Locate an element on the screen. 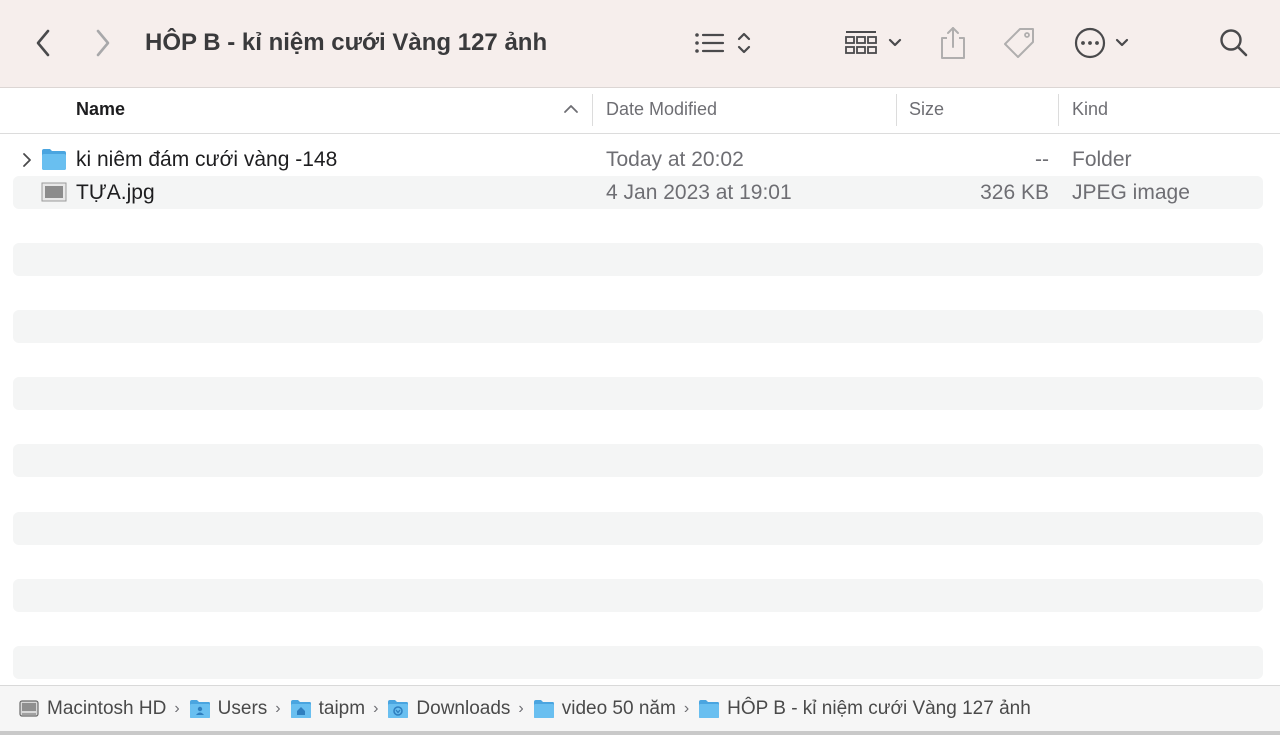 This screenshot has width=1280, height=735. toolbar: HÔP B - kỉ niệm cưới Vàng 127 ảnh is located at coordinates (640, 44).